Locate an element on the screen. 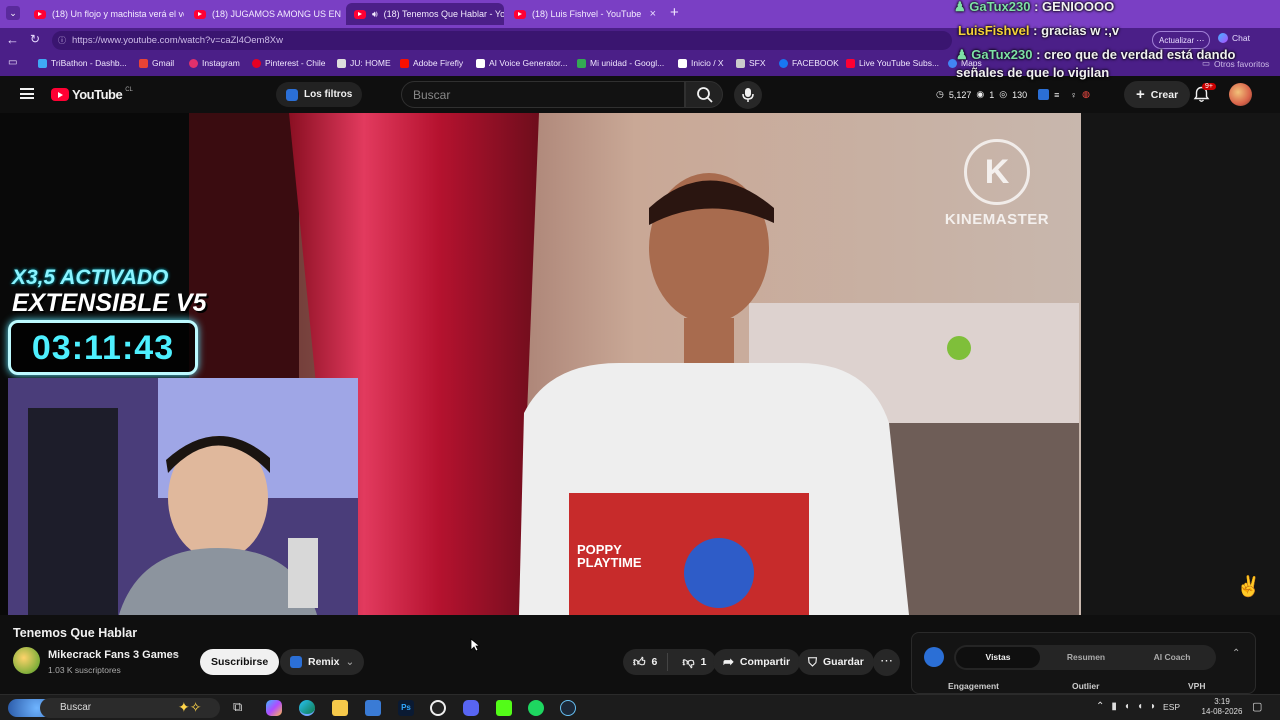  search-input: Buscar is located at coordinates (543, 94).